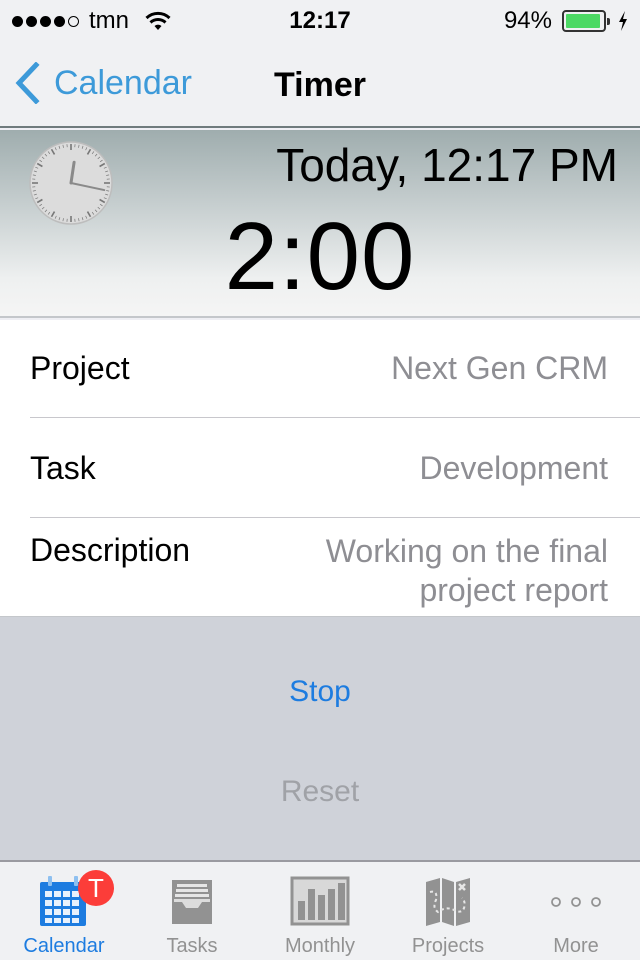 The image size is (640, 960). I want to click on tab-bar: T Calendar Tasks Monthly Projects More, so click(320, 910).